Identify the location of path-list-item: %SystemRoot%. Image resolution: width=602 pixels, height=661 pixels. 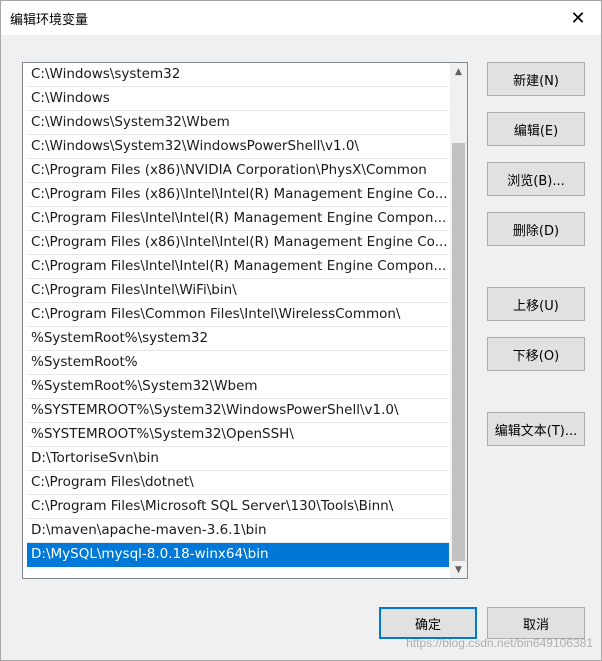
(238, 363).